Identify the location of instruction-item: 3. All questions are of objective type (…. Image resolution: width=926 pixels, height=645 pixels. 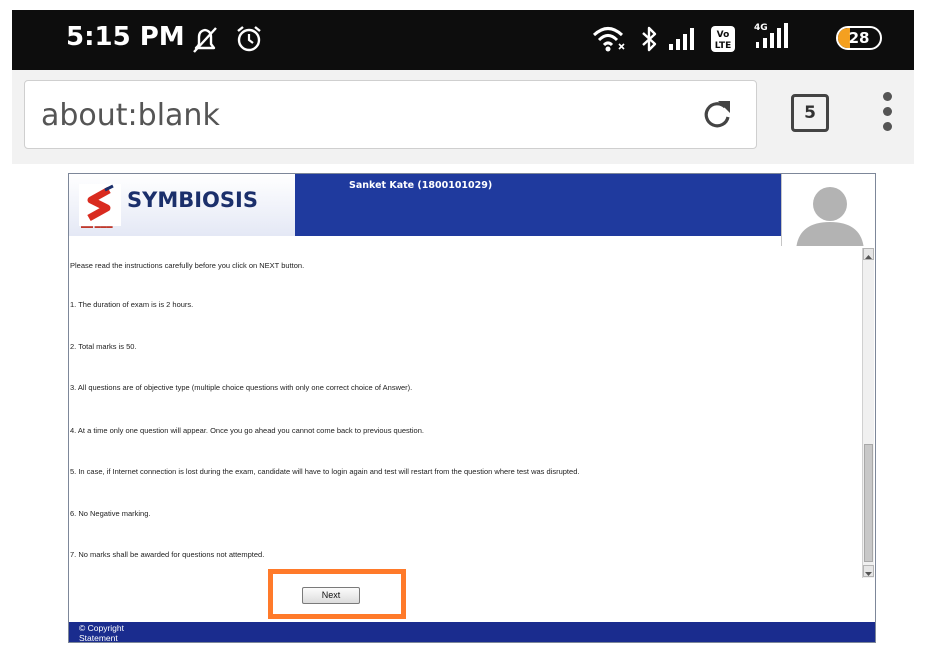
(241, 387).